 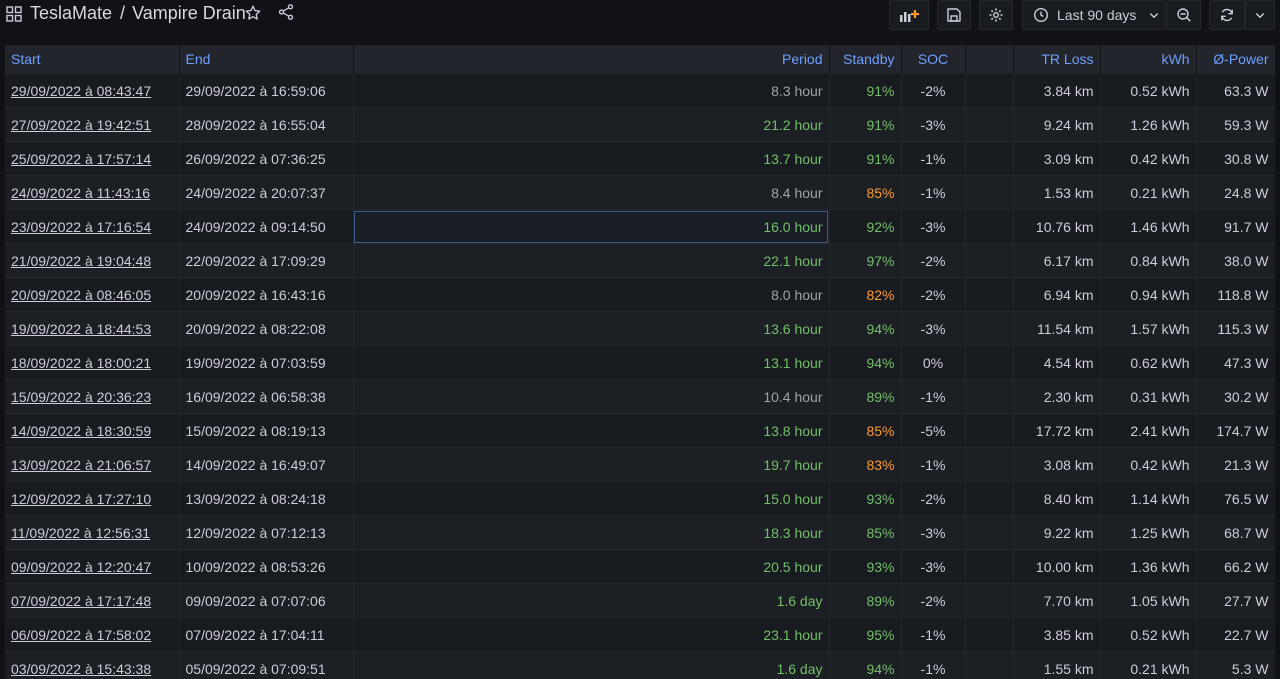 What do you see at coordinates (1235, 498) in the screenshot?
I see `cell-power: 76.5 W` at bounding box center [1235, 498].